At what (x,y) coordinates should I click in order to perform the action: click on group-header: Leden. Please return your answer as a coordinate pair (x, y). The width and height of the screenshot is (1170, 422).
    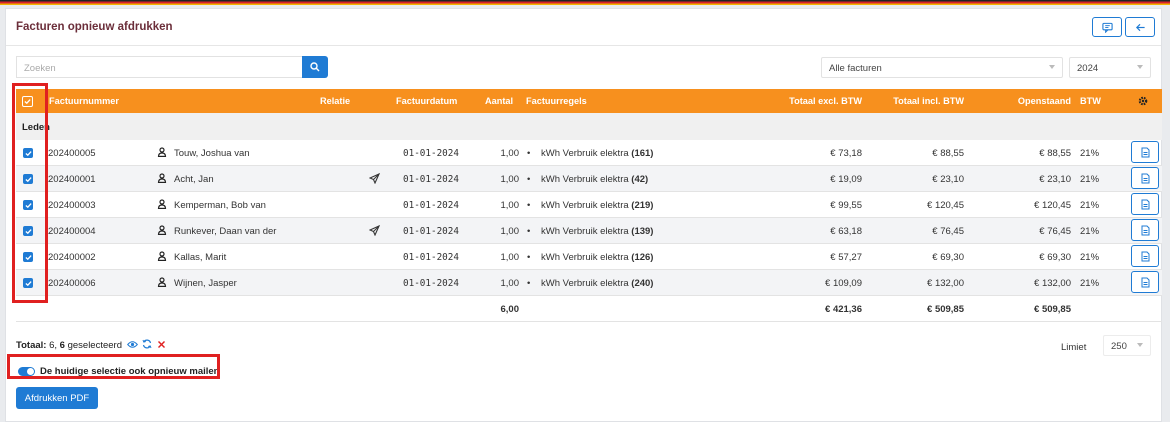
    Looking at the image, I should click on (589, 126).